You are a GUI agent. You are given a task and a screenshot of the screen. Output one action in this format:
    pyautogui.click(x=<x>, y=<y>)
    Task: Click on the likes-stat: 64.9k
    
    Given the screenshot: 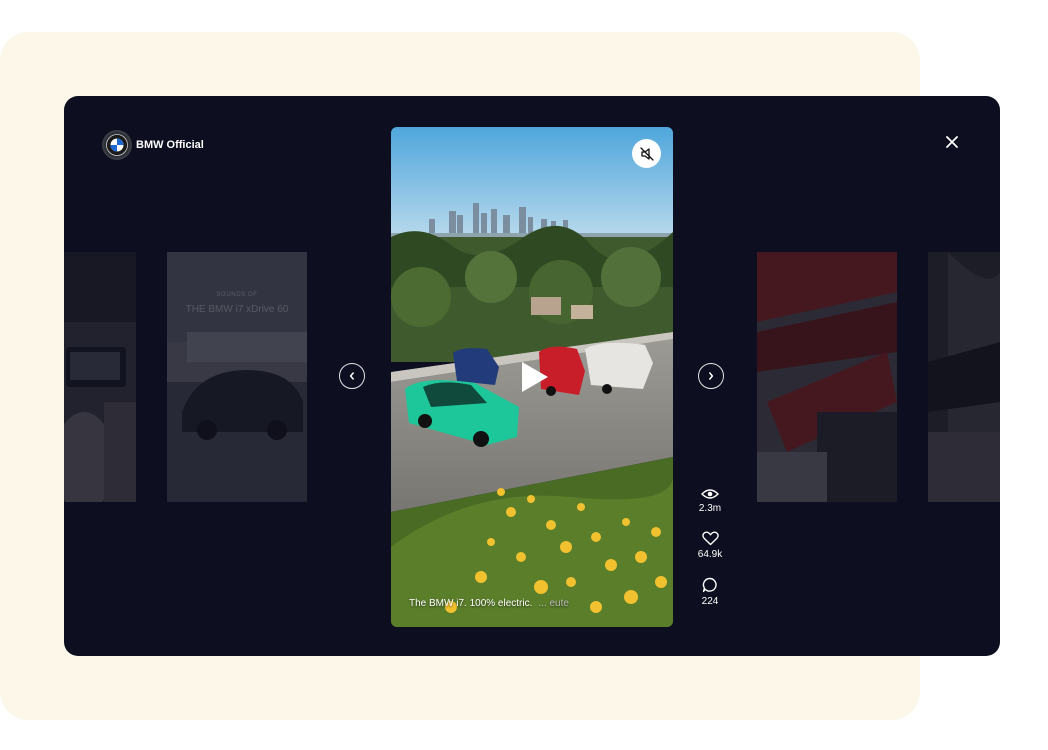 What is the action you would take?
    pyautogui.click(x=710, y=545)
    